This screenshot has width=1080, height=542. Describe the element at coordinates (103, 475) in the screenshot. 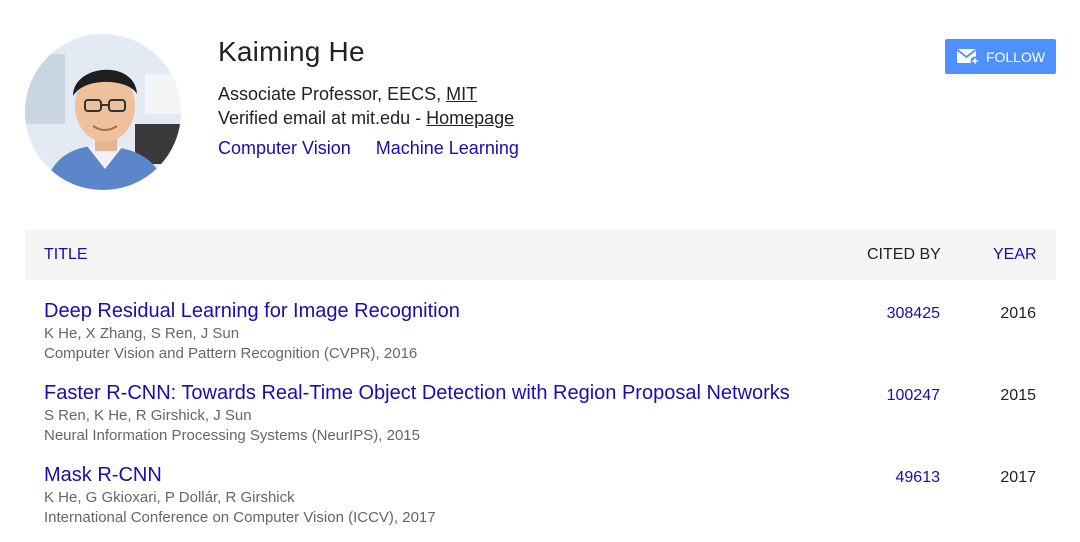

I see `paper-title-link: Mask R-CNN` at that location.